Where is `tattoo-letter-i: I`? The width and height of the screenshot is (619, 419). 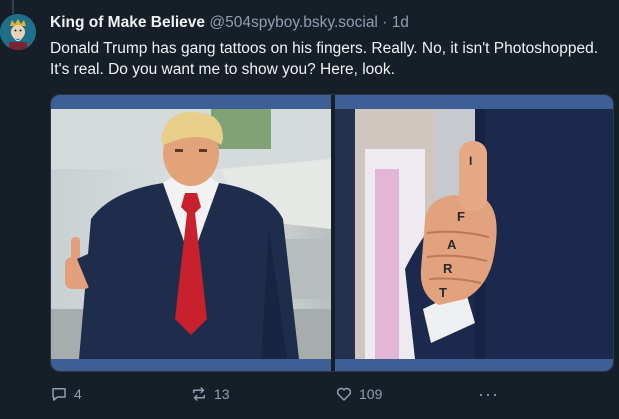
tattoo-letter-i: I is located at coordinates (470, 161).